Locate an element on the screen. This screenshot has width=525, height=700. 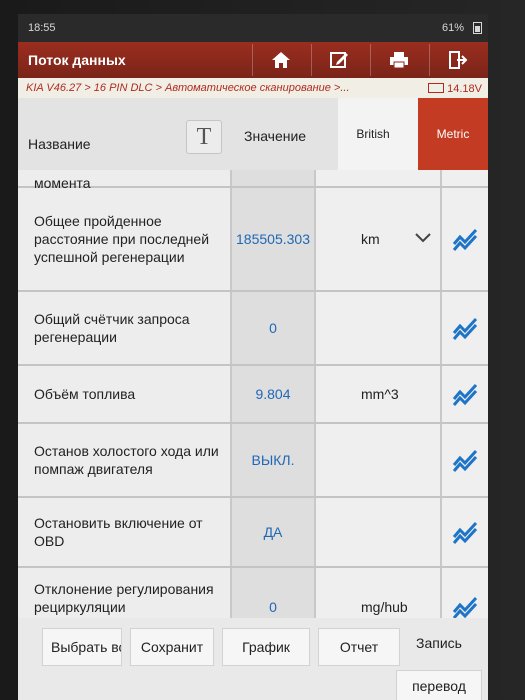
chevron-down-icon is located at coordinates (423, 238).